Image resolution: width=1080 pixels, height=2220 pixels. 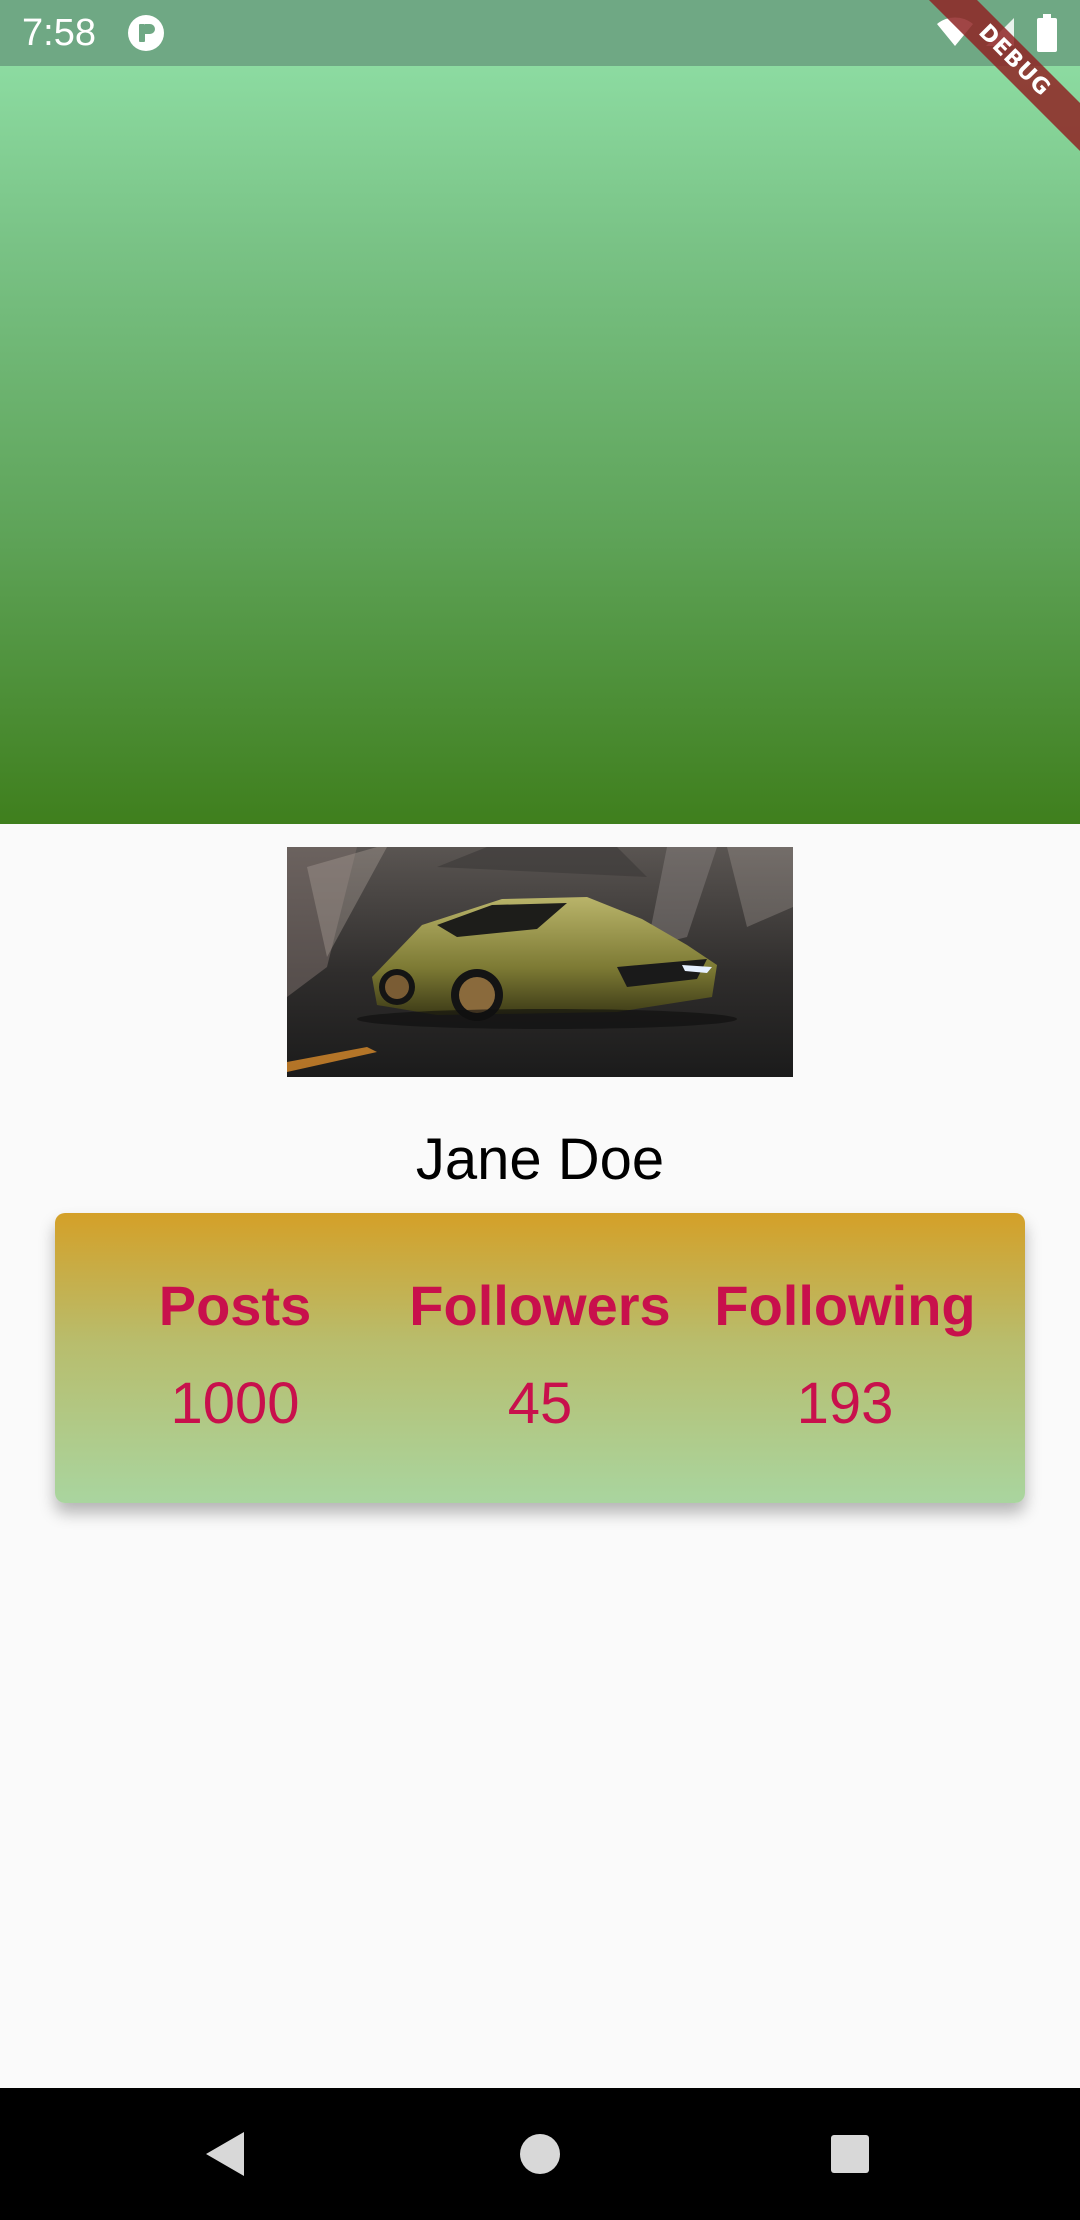 What do you see at coordinates (845, 1355) in the screenshot?
I see `stat-following: Following 193` at bounding box center [845, 1355].